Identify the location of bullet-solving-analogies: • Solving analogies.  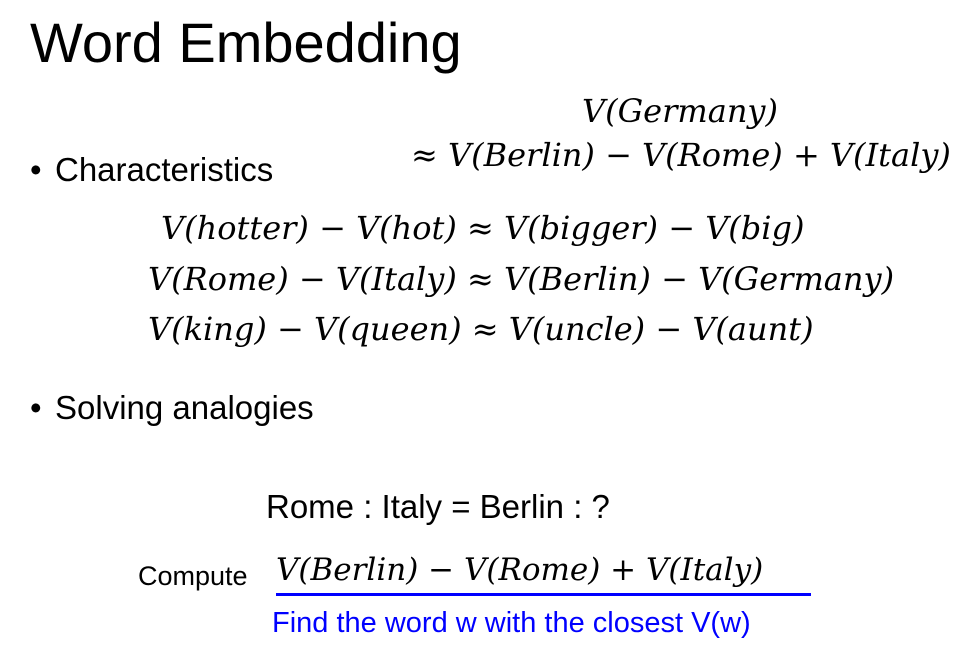
(172, 408).